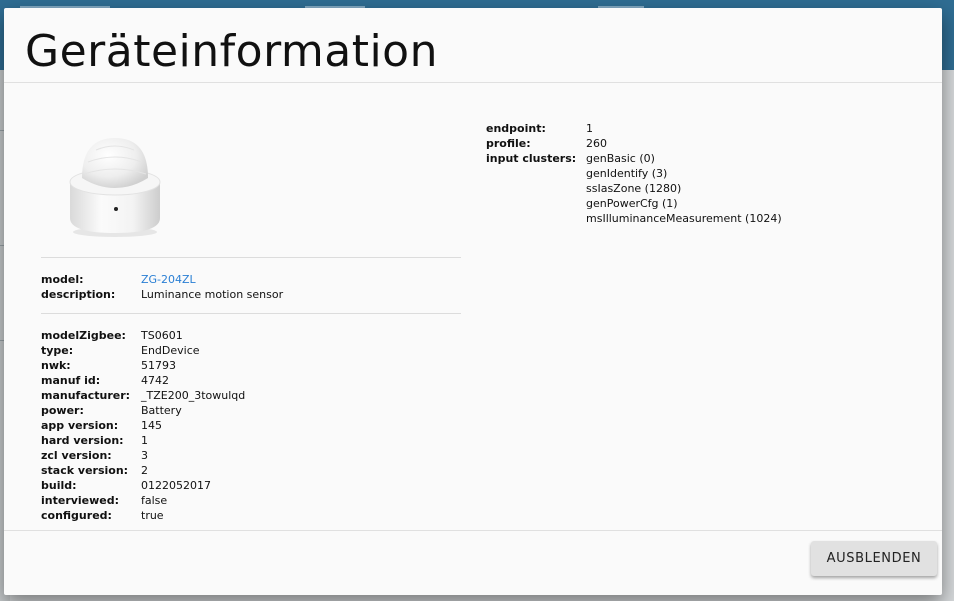 The width and height of the screenshot is (954, 601). Describe the element at coordinates (874, 558) in the screenshot. I see `hide-button: AUSBLENDEN` at that location.